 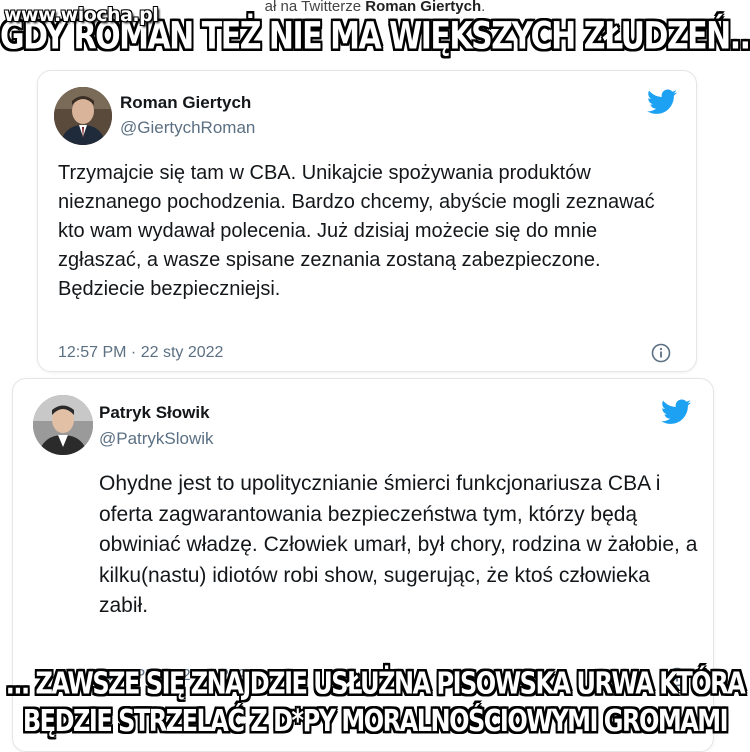 I want to click on author-handle: @GiertychRoman, so click(x=187, y=128).